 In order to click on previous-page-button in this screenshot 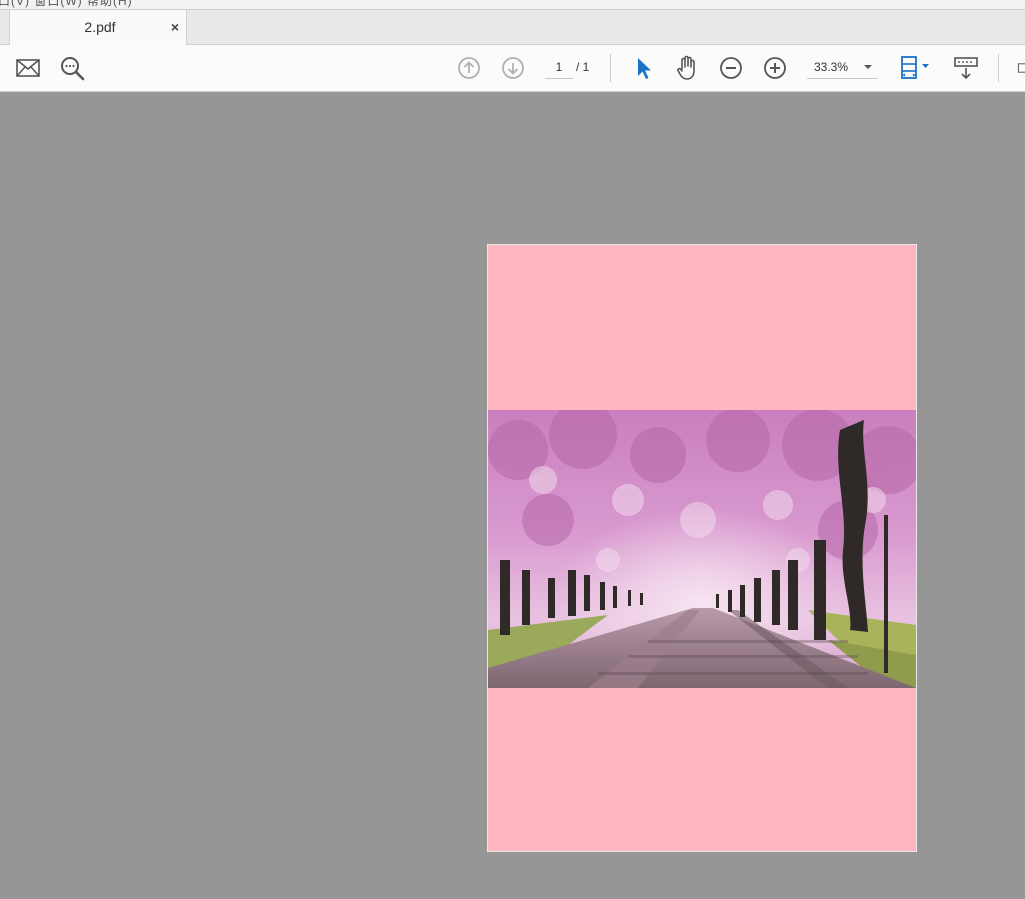, I will do `click(469, 68)`.